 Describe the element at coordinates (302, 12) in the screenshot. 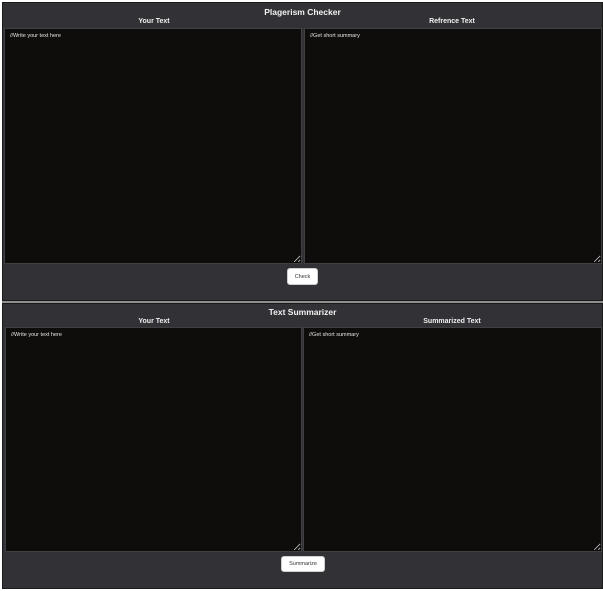

I see `plagiarism-checker-title: Plagerism Checker` at that location.